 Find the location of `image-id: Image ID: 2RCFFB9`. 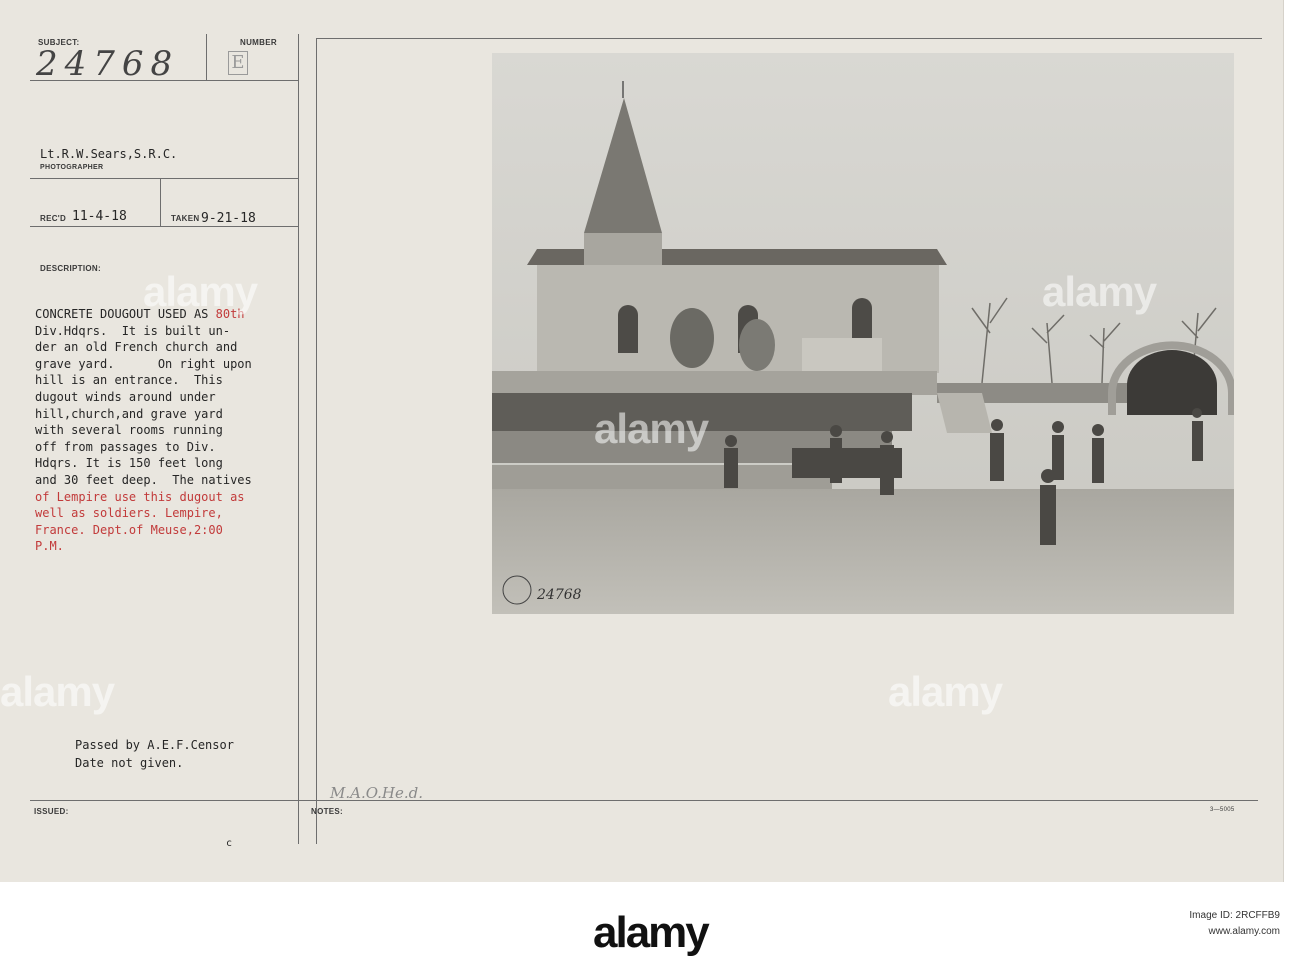

image-id: Image ID: 2RCFFB9 is located at coordinates (1234, 915).